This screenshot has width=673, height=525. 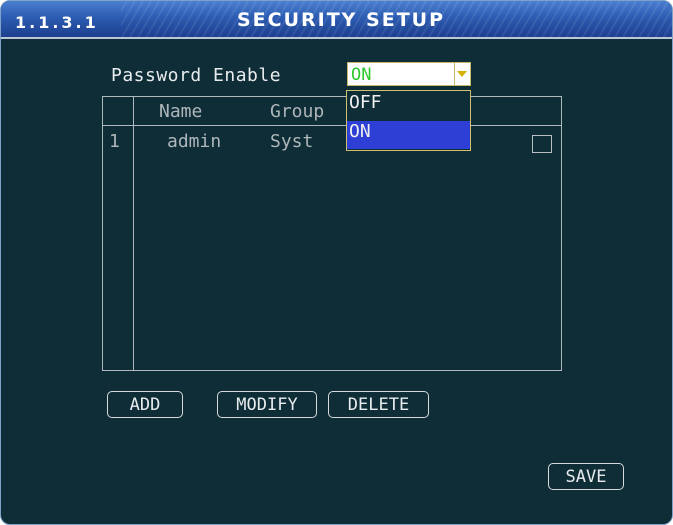 I want to click on save-button: SAVE, so click(x=586, y=476).